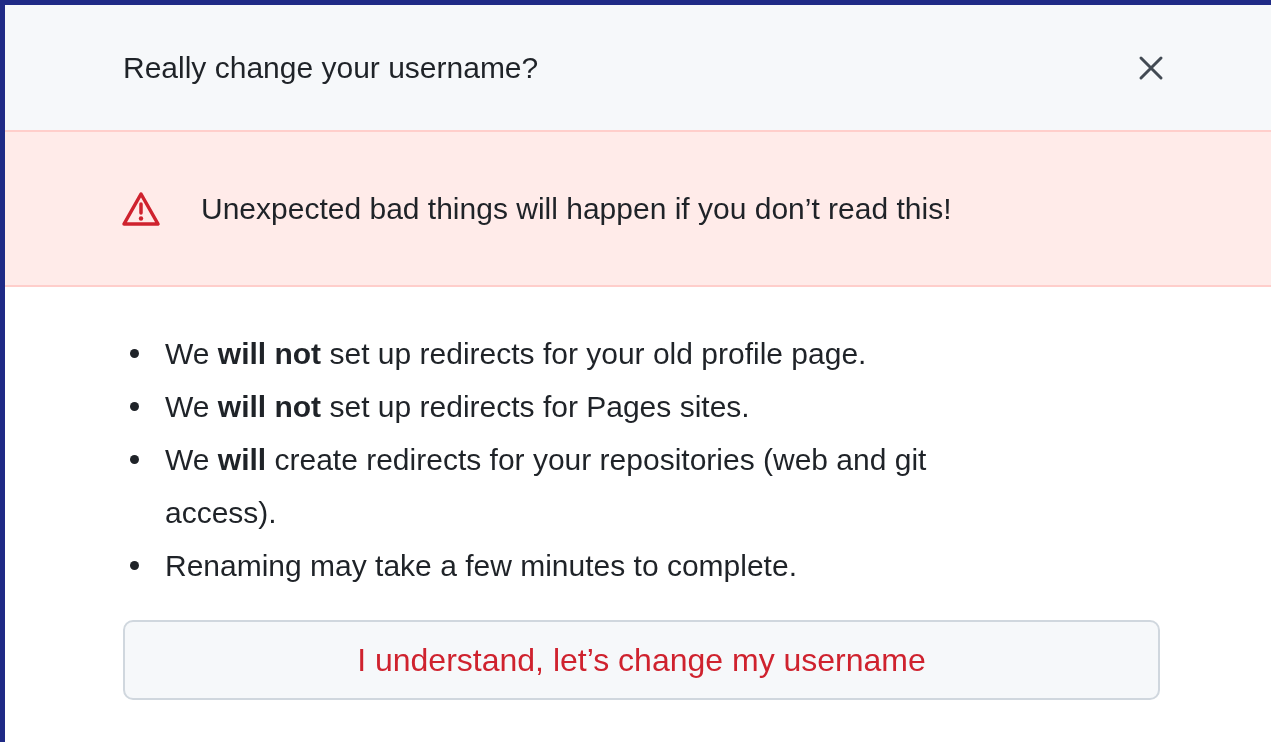  Describe the element at coordinates (546, 486) in the screenshot. I see `list-item: We will create redirects for your repositories (web and git access).` at that location.